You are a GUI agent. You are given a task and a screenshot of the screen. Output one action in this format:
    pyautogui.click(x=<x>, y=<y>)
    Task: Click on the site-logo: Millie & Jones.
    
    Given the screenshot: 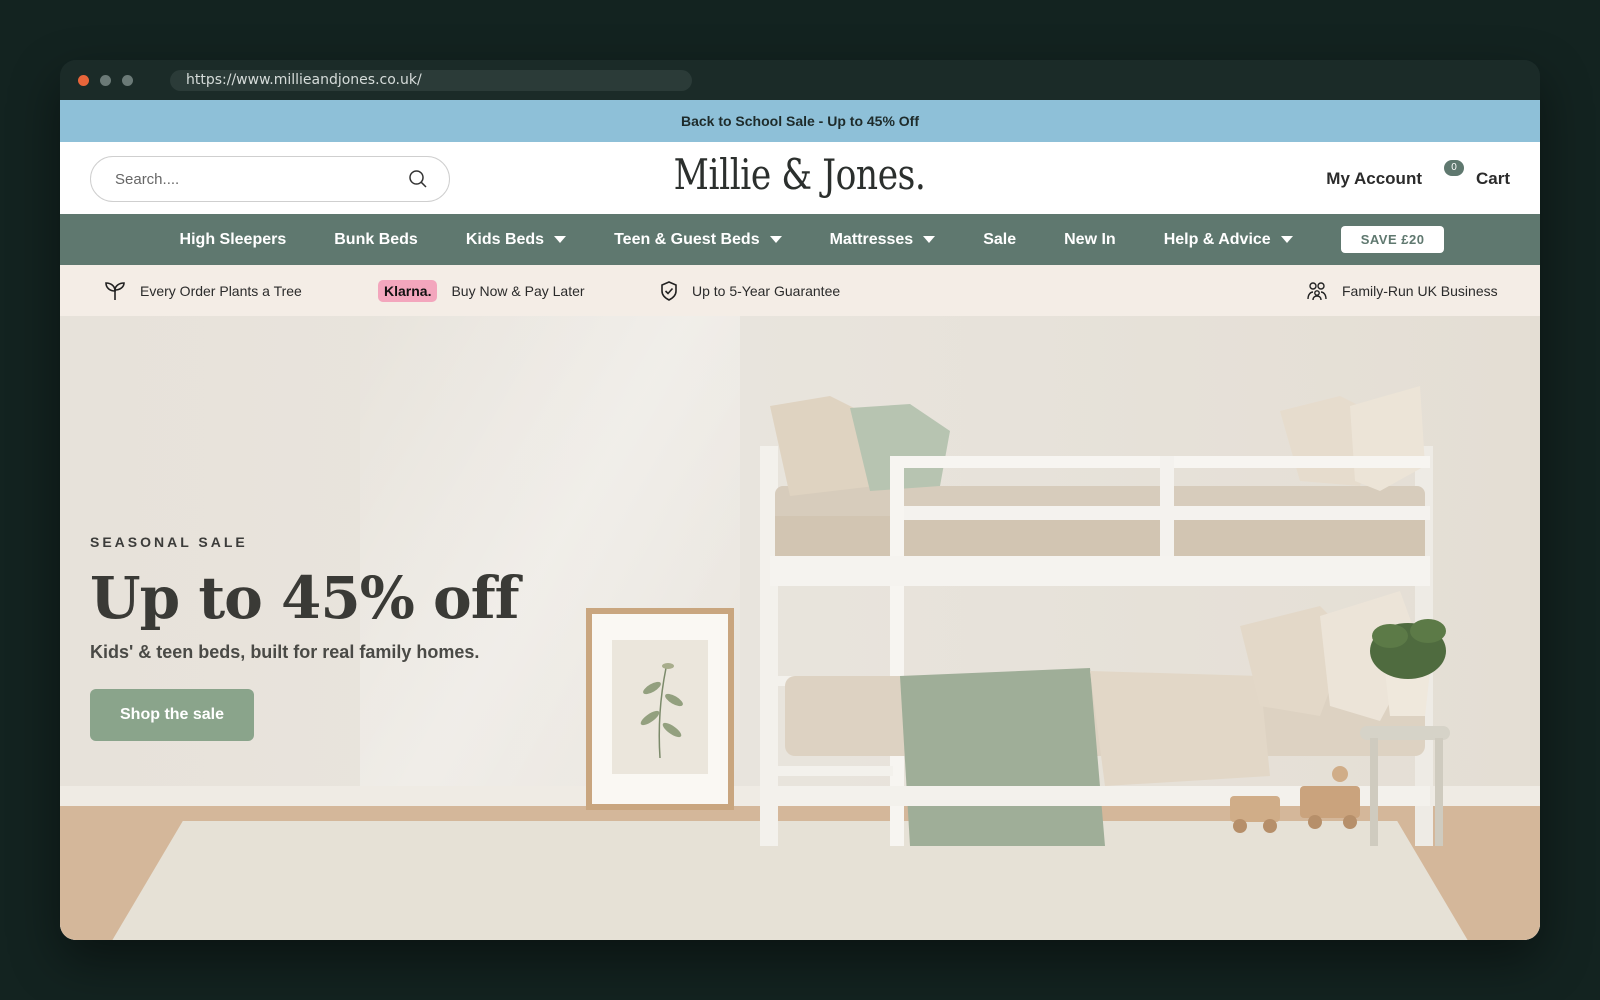 What is the action you would take?
    pyautogui.click(x=800, y=174)
    